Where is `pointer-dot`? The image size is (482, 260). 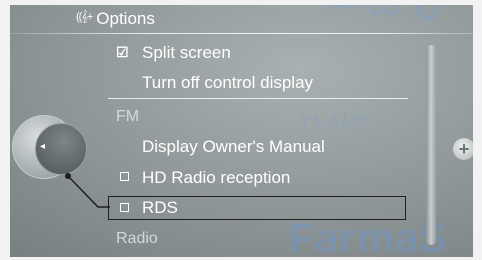 pointer-dot is located at coordinates (68, 176).